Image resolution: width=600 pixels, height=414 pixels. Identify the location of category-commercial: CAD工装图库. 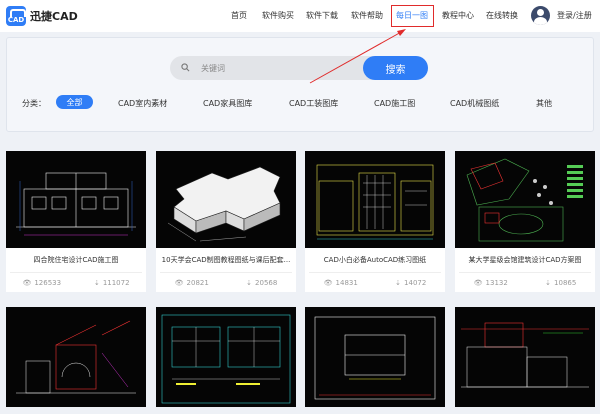
(313, 103).